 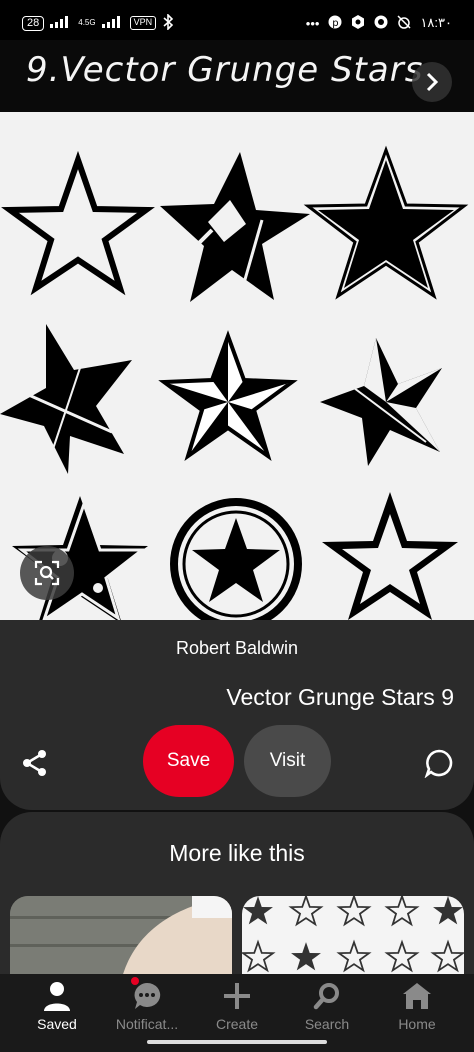 What do you see at coordinates (168, 22) in the screenshot?
I see `bluetooth-icon` at bounding box center [168, 22].